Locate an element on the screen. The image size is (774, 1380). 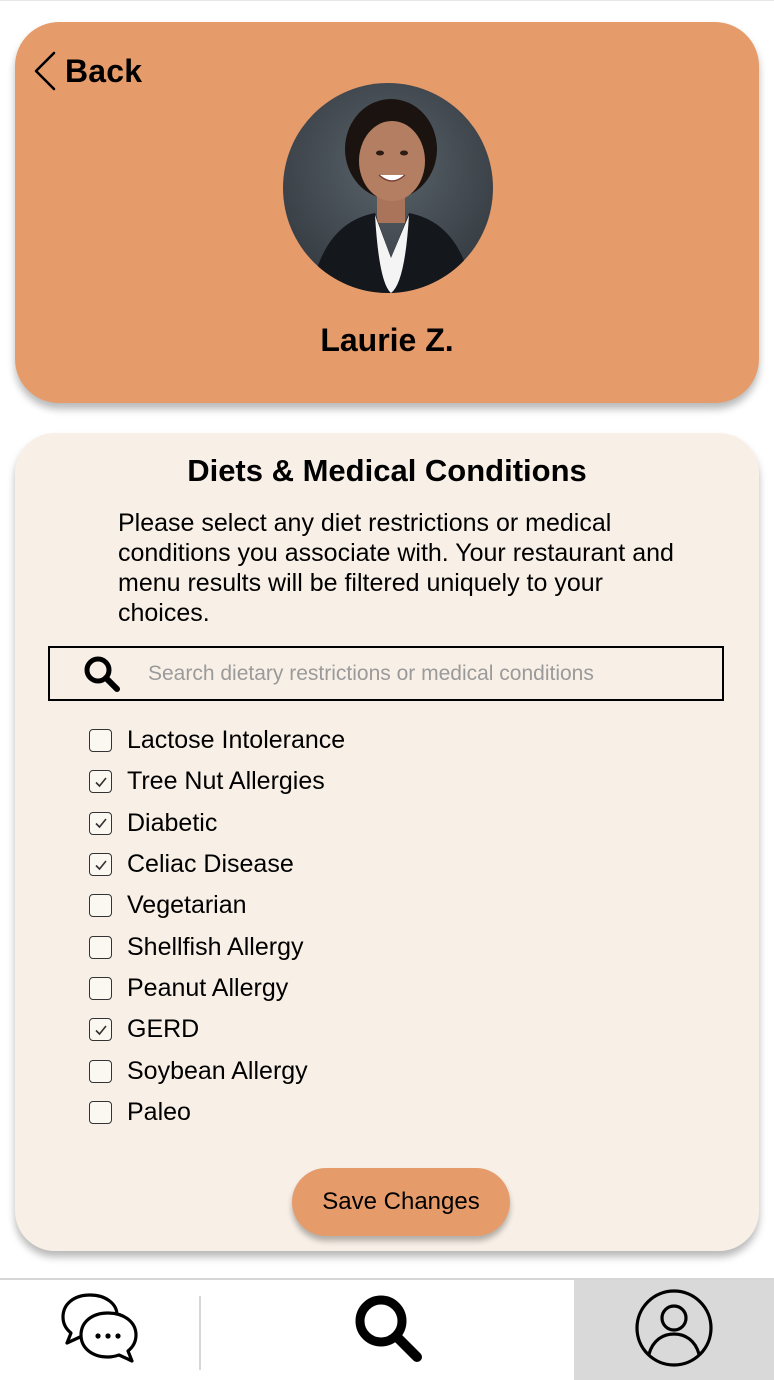
bottom-nav is located at coordinates (387, 1329).